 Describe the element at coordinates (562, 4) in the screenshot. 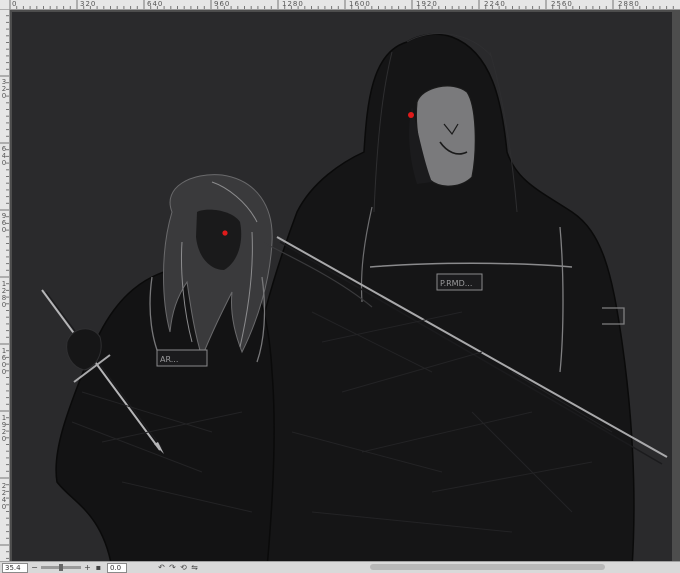

I see `ruler-top-label: 2560` at that location.